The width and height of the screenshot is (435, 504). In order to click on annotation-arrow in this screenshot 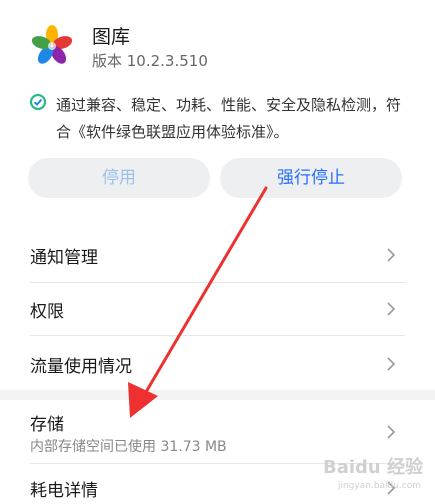, I will do `click(198, 302)`.